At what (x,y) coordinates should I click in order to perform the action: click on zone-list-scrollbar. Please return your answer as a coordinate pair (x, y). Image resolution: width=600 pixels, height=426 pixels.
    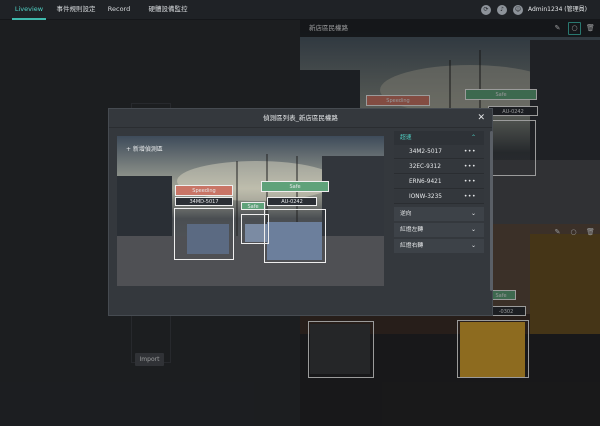
    Looking at the image, I should click on (491, 211).